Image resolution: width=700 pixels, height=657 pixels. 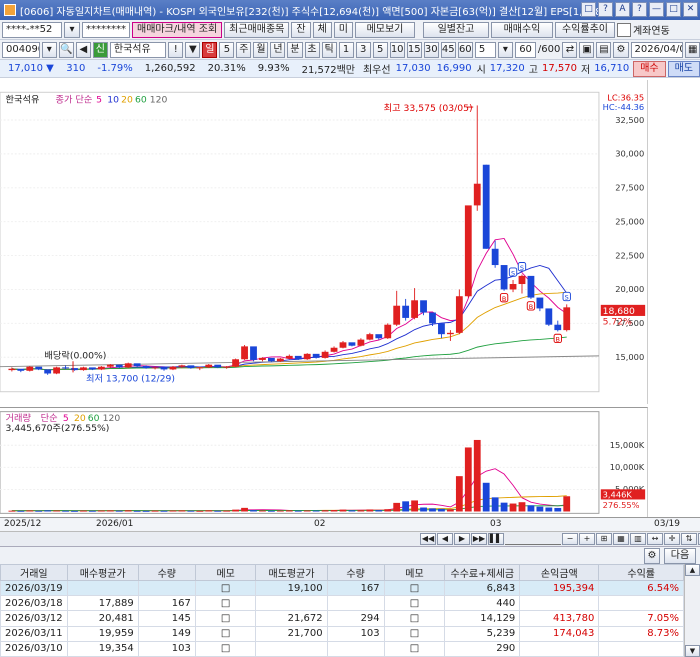 What do you see at coordinates (690, 9) in the screenshot?
I see `close-button: ✕` at bounding box center [690, 9].